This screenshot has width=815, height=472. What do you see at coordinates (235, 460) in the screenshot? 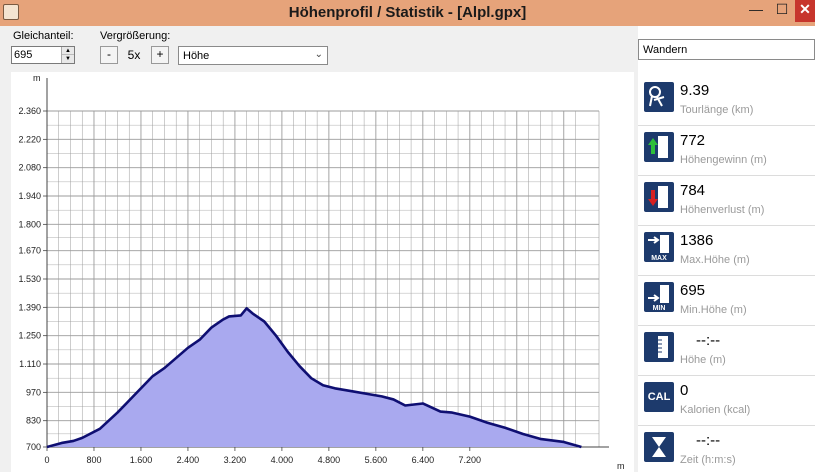
I see `x-tick-label: 3.200` at bounding box center [235, 460].